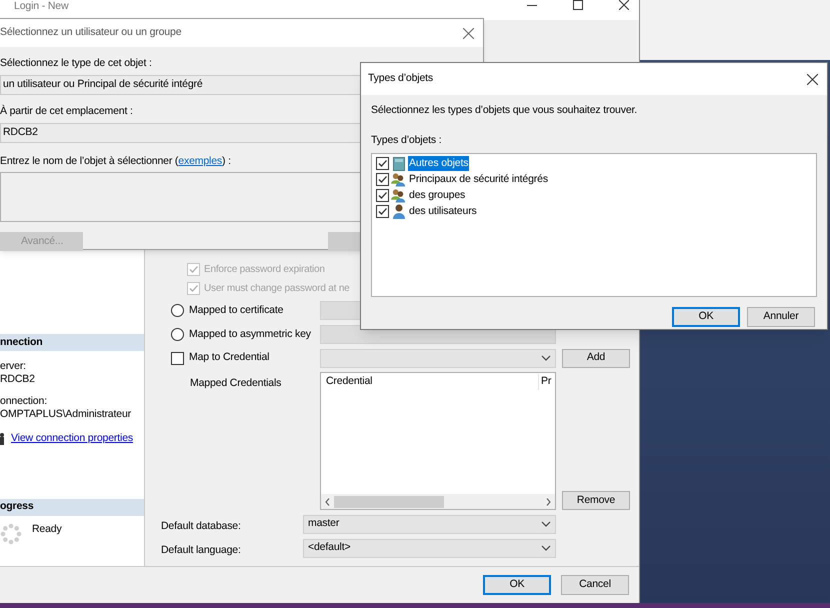  I want to click on window-title: Login - New, so click(41, 6).